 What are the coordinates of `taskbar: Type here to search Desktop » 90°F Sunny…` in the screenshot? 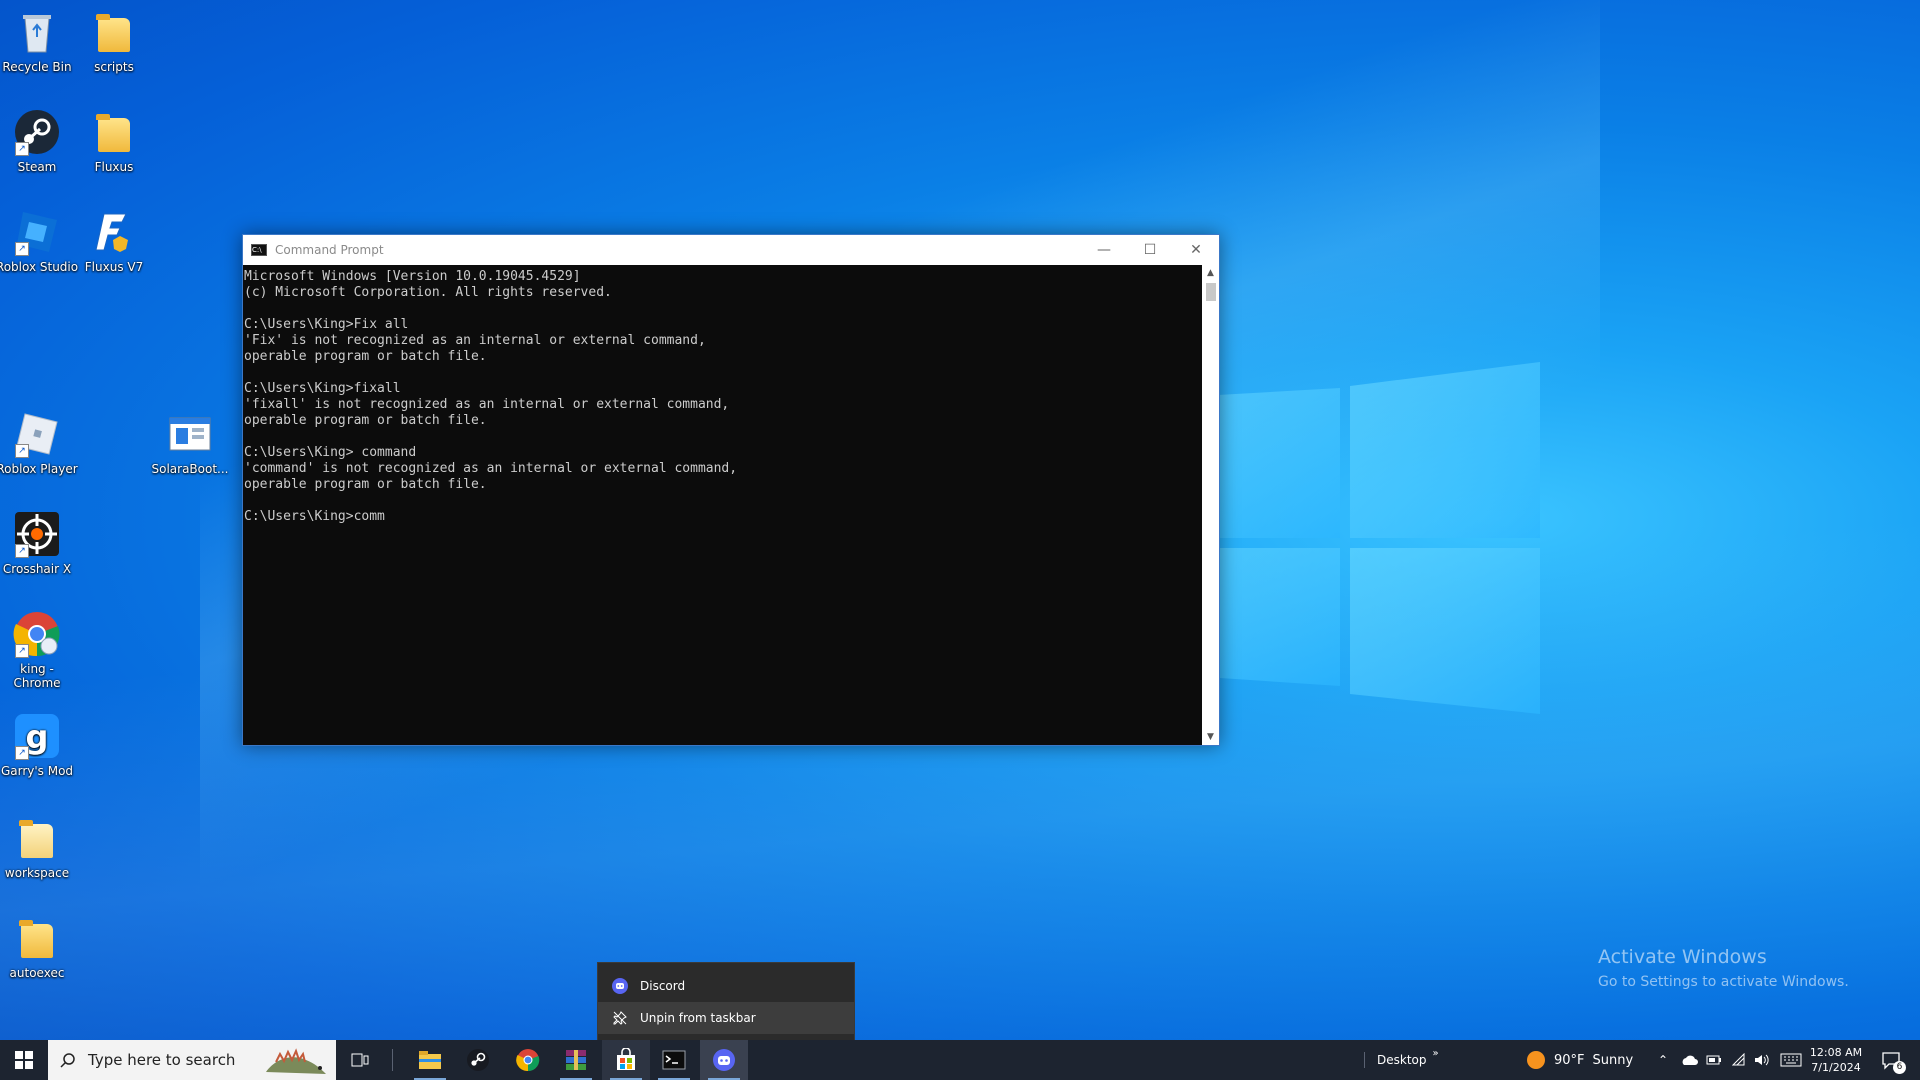 It's located at (960, 1060).